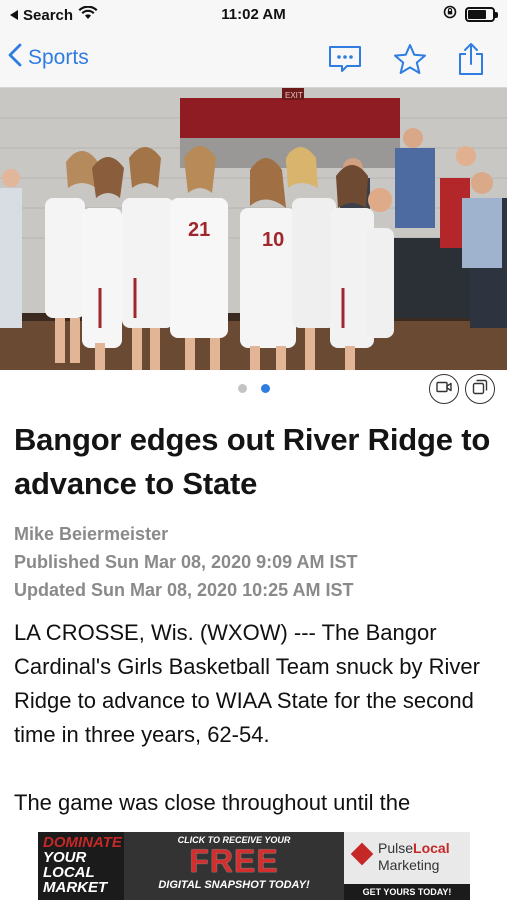  I want to click on gallery-icon, so click(480, 389).